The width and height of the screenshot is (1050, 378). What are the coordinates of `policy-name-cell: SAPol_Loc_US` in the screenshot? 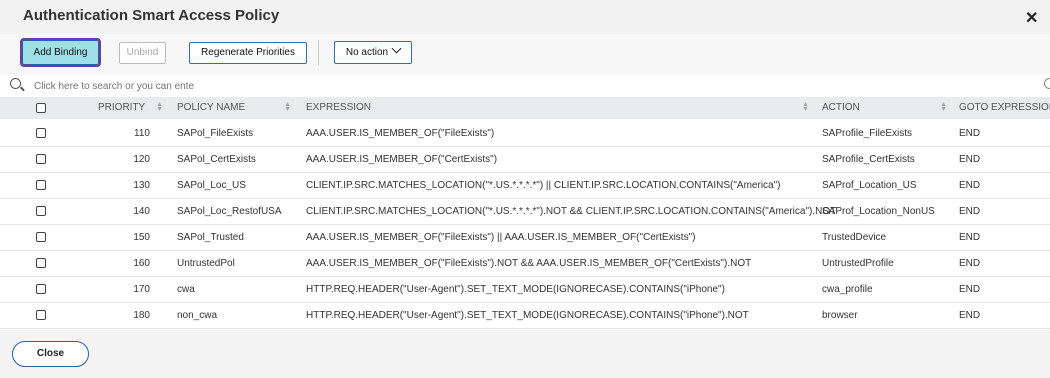 It's located at (211, 185).